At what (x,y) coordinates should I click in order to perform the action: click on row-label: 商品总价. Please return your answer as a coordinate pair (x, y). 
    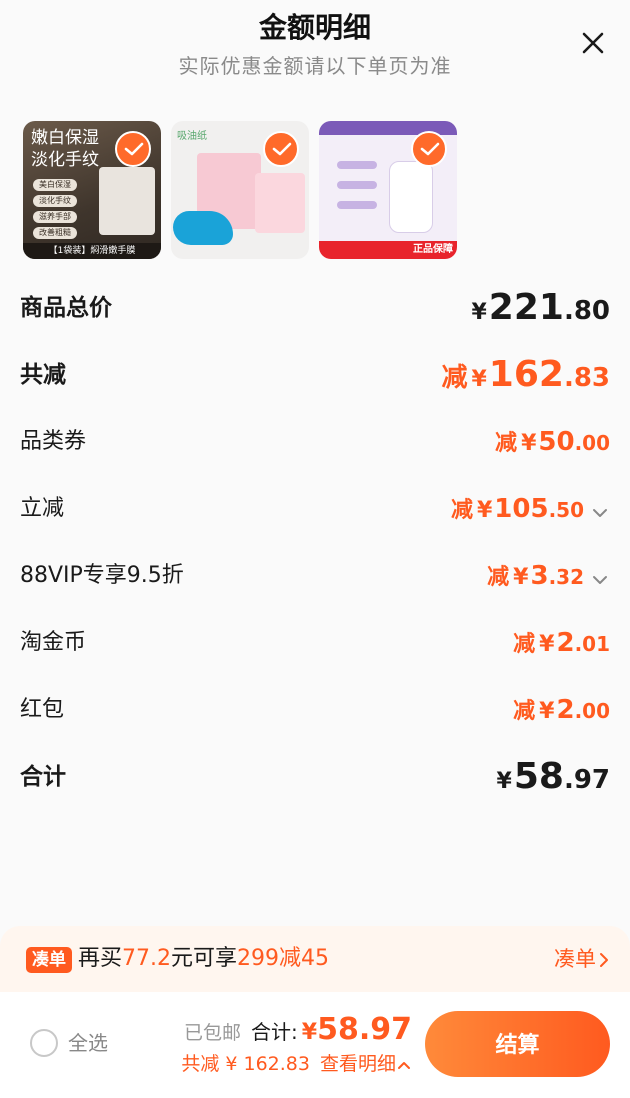
    Looking at the image, I should click on (66, 308).